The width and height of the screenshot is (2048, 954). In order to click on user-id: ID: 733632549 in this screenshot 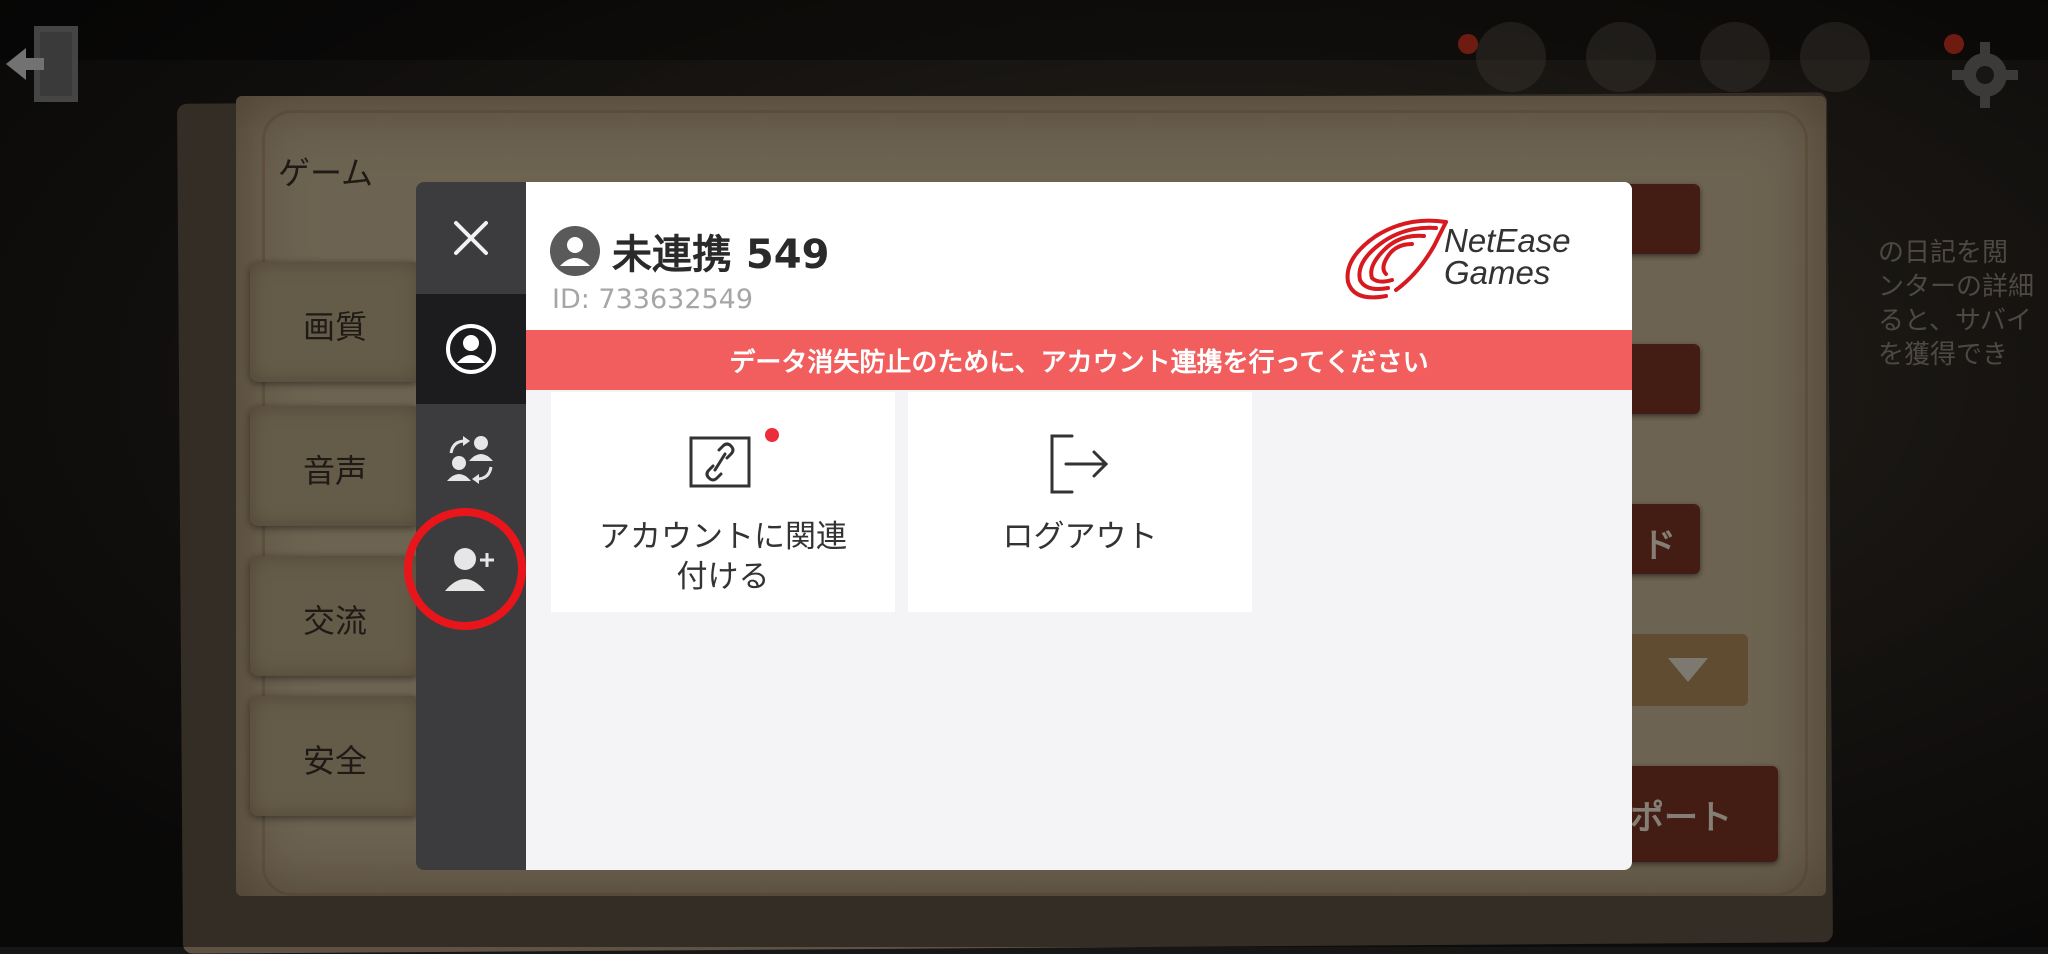, I will do `click(653, 299)`.